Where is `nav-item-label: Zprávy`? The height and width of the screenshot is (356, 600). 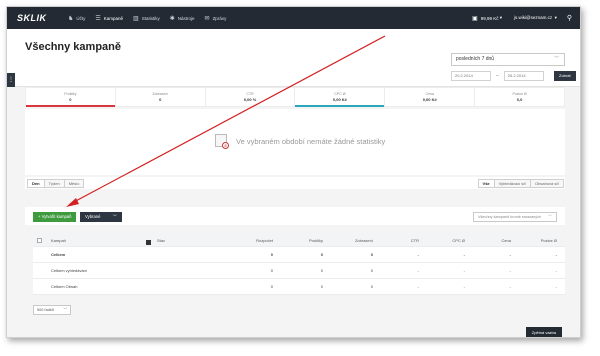 nav-item-label: Zprávy is located at coordinates (219, 18).